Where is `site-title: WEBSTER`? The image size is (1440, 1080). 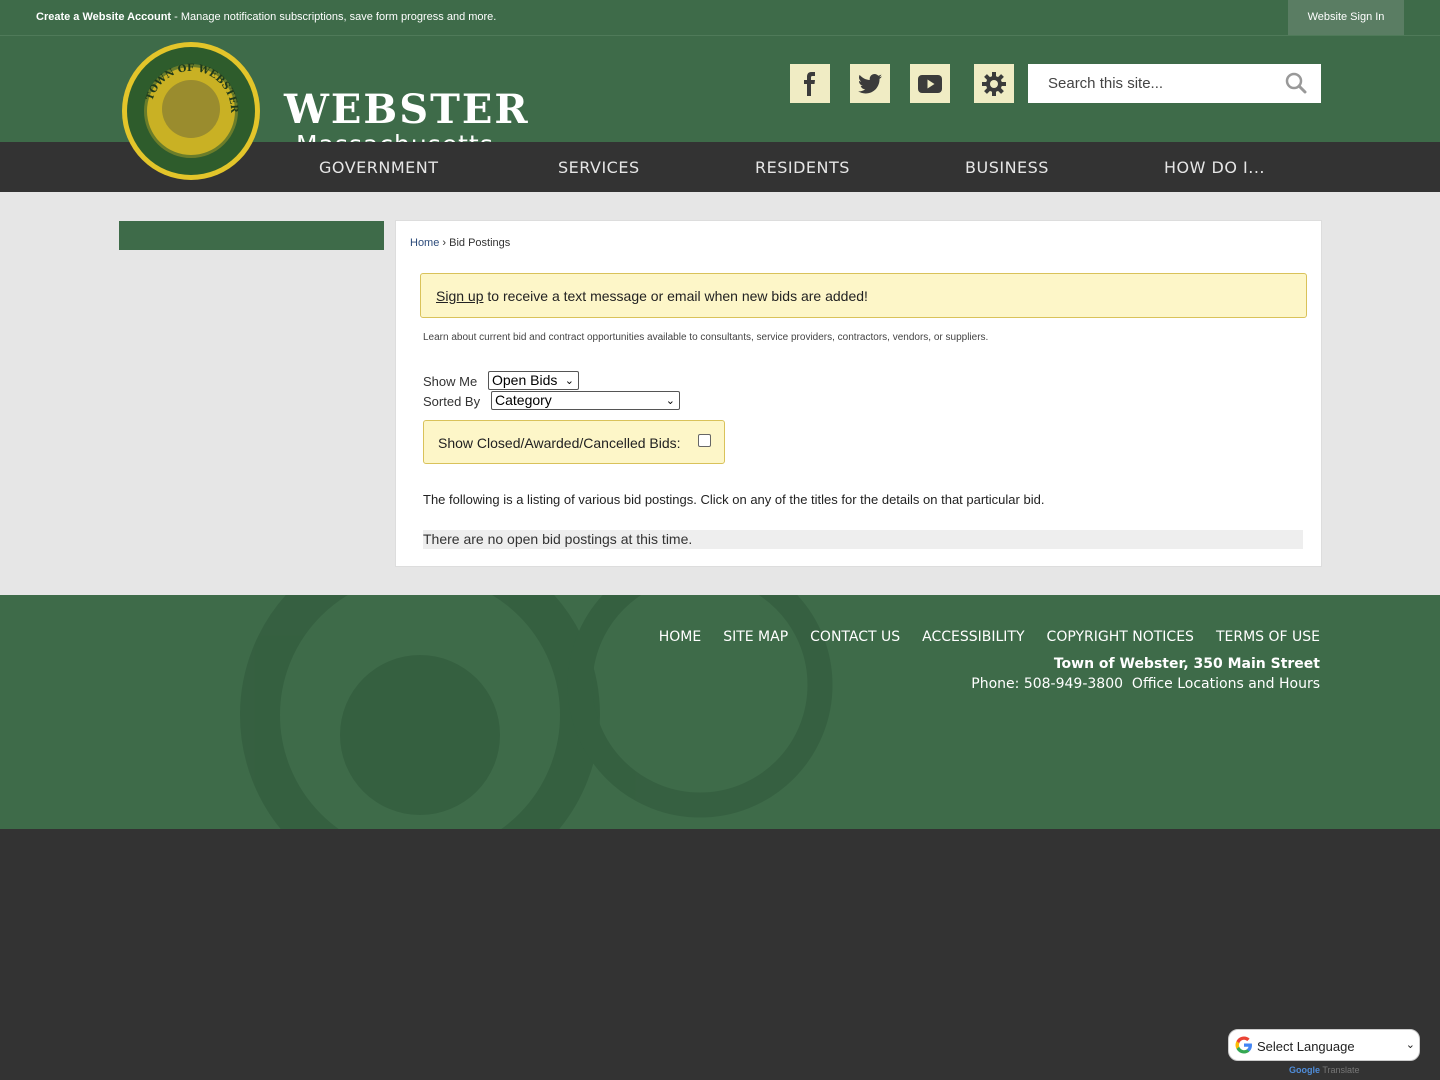
site-title: WEBSTER is located at coordinates (407, 109).